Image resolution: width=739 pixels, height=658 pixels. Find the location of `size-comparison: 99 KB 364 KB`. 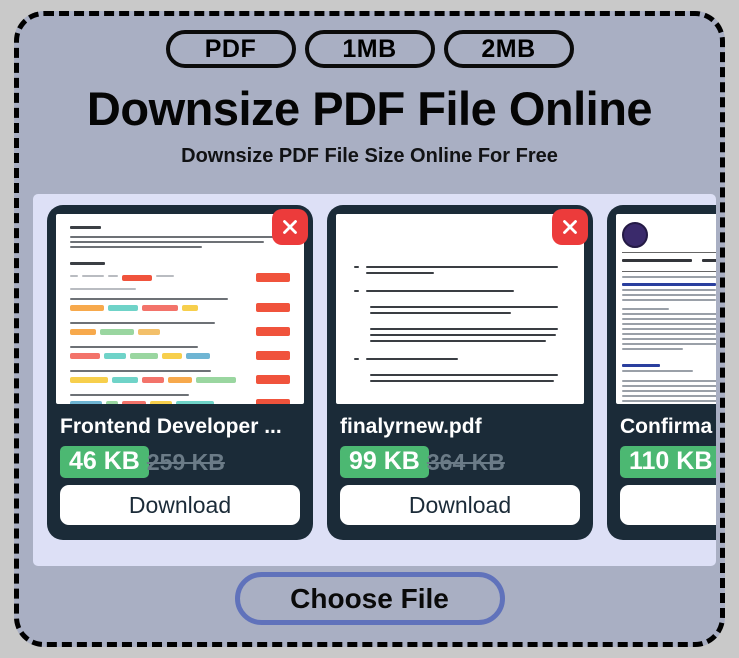

size-comparison: 99 KB 364 KB is located at coordinates (462, 462).